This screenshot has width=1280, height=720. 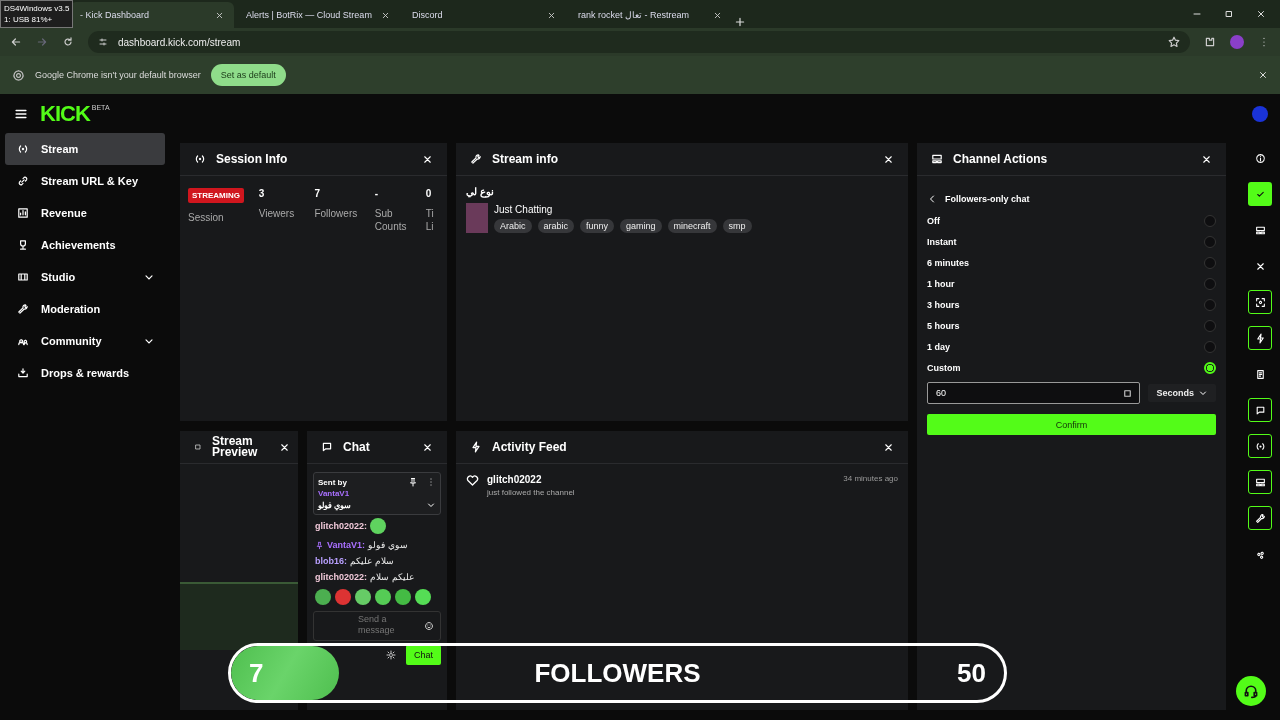 What do you see at coordinates (68, 42) in the screenshot?
I see `reload-icon` at bounding box center [68, 42].